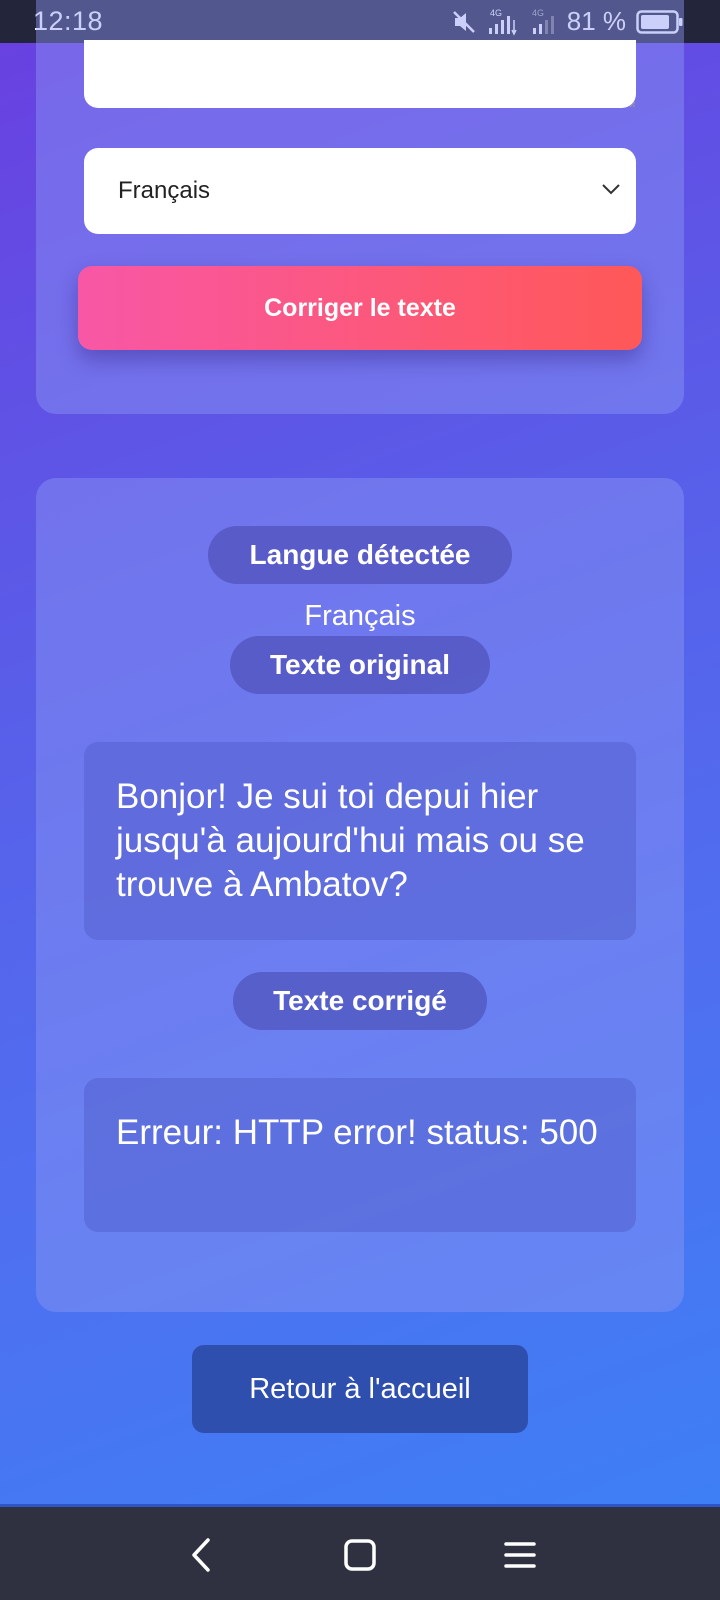  What do you see at coordinates (164, 190) in the screenshot?
I see `language-select-value: Français` at bounding box center [164, 190].